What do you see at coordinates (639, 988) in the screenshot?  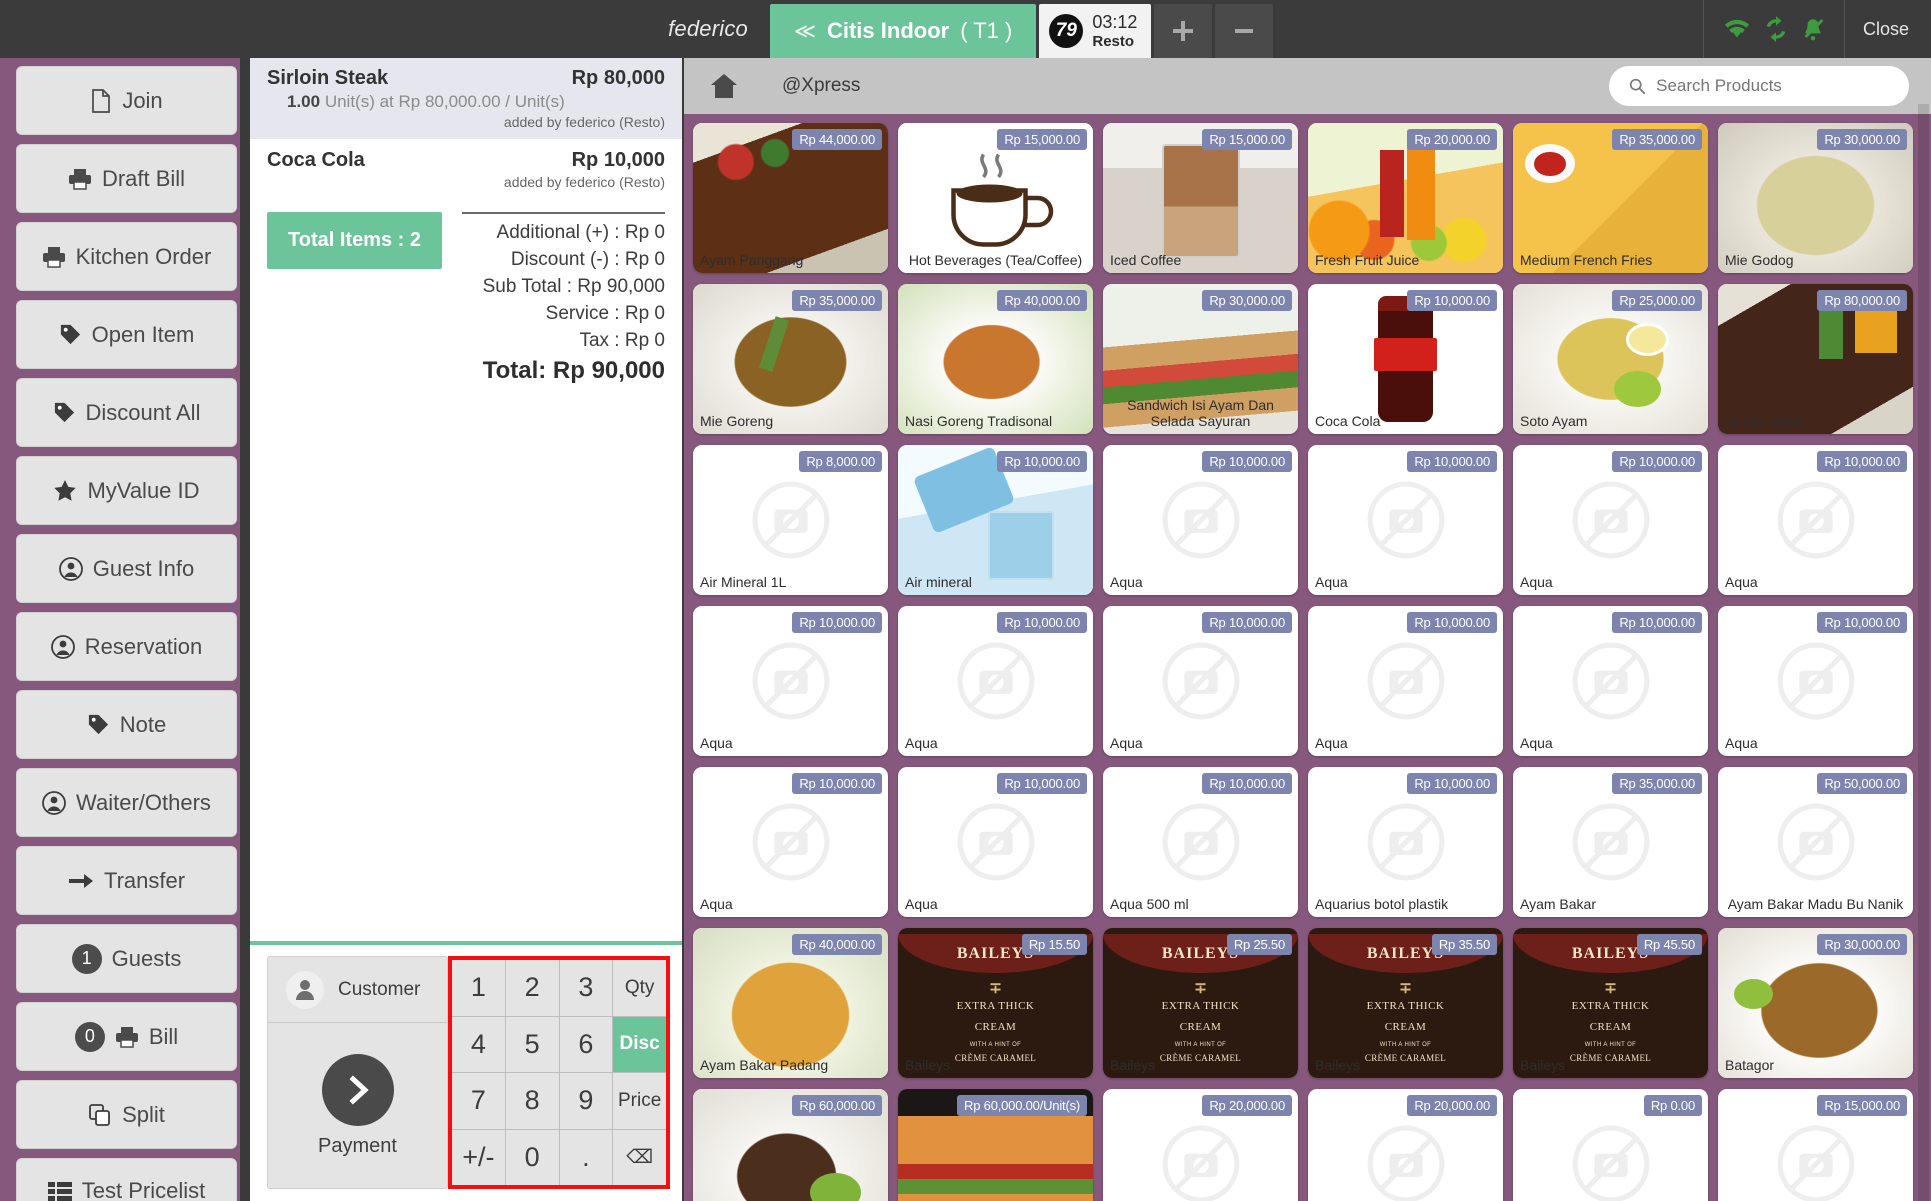 I see `numpad-key-qty: Qty` at bounding box center [639, 988].